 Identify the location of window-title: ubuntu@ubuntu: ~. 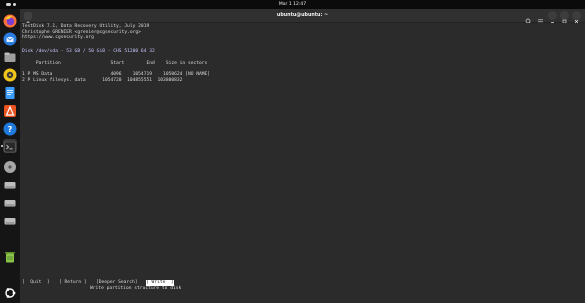
(302, 15).